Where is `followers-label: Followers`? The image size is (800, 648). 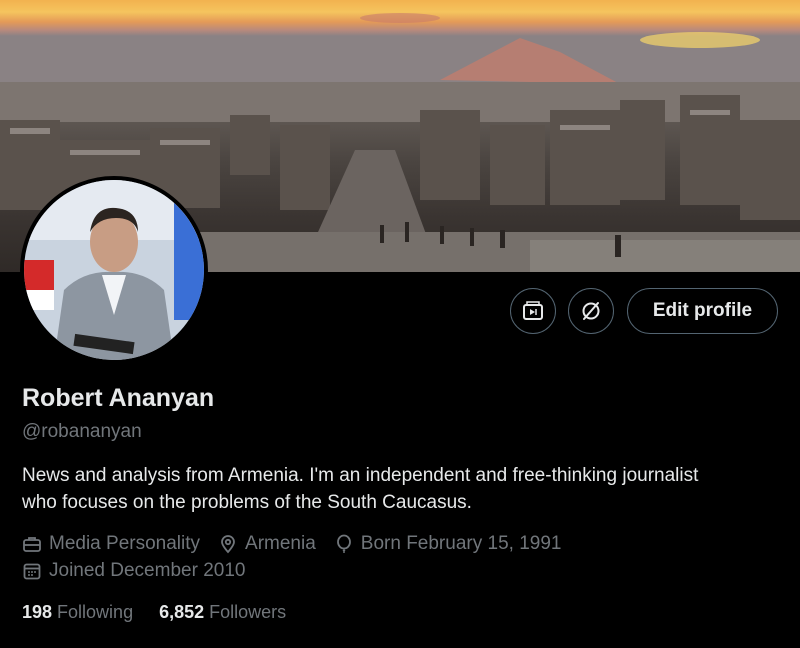 followers-label: Followers is located at coordinates (248, 612).